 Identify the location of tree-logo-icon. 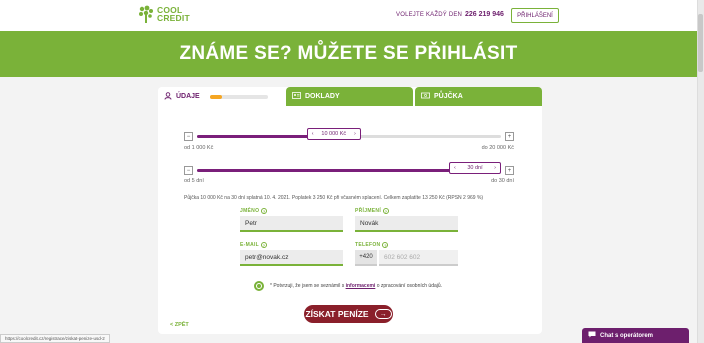
(146, 14).